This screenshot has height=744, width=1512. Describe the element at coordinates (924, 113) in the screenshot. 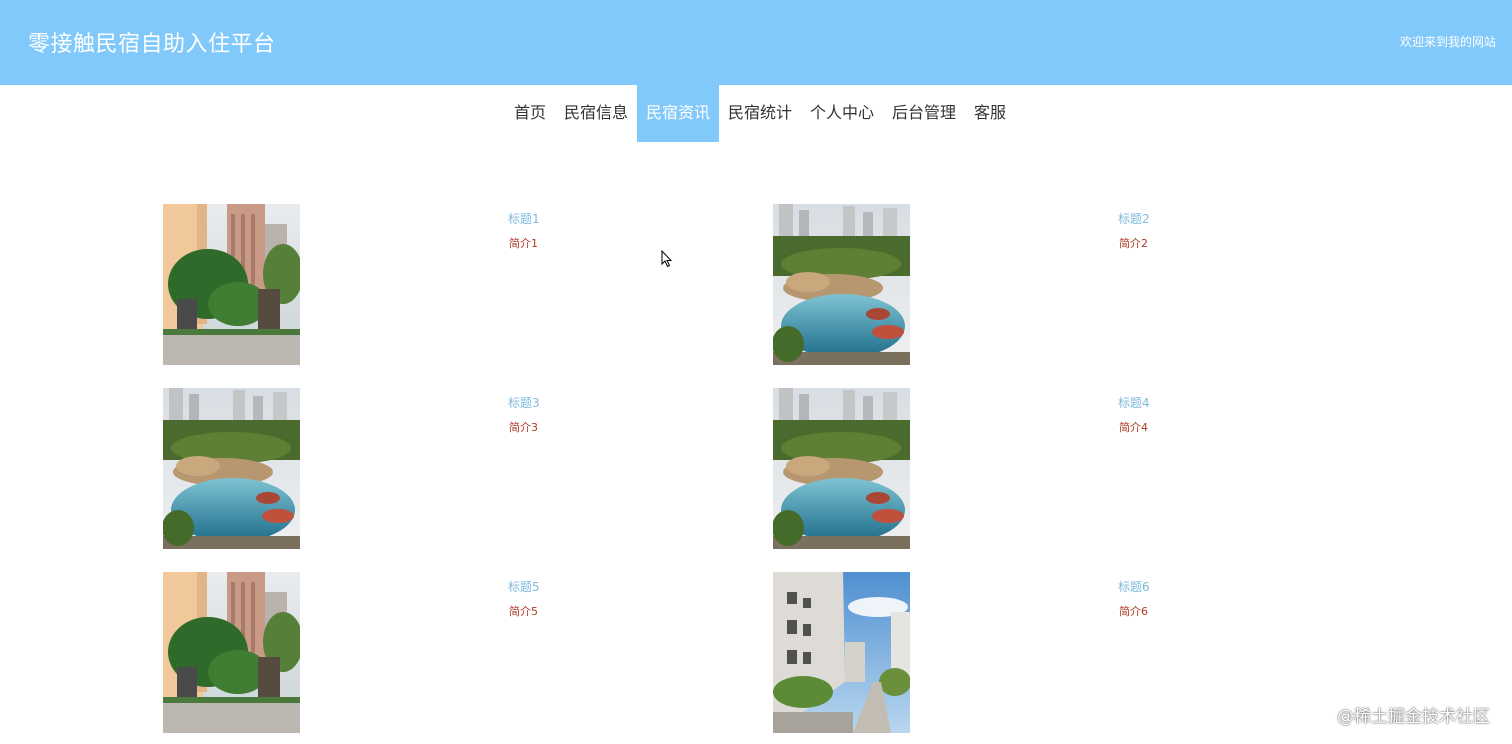

I see `nav-item-admin: 后台管理` at that location.